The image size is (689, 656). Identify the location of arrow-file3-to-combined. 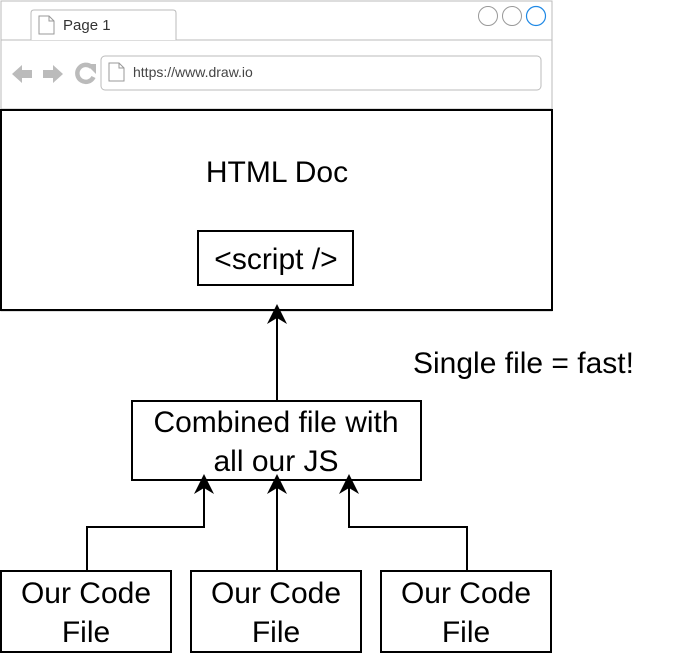
(403, 522).